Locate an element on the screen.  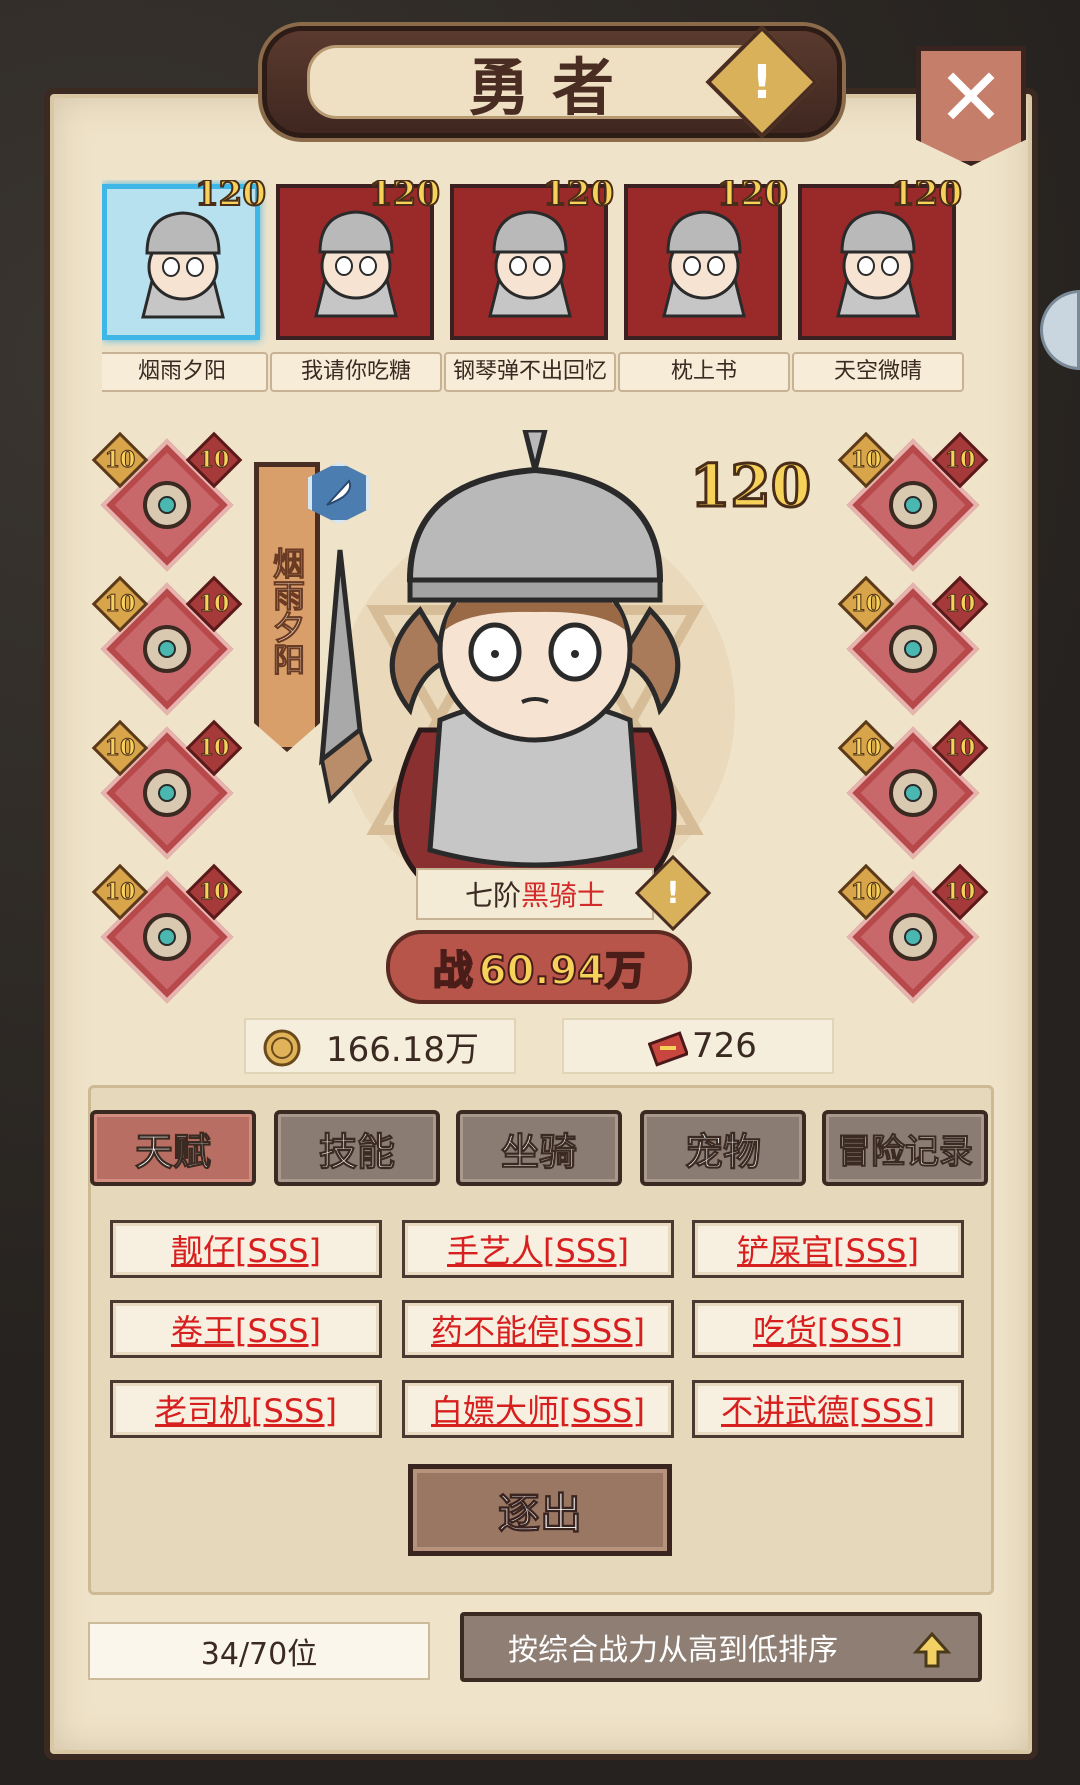
close-icon: ✕ is located at coordinates (971, 97).